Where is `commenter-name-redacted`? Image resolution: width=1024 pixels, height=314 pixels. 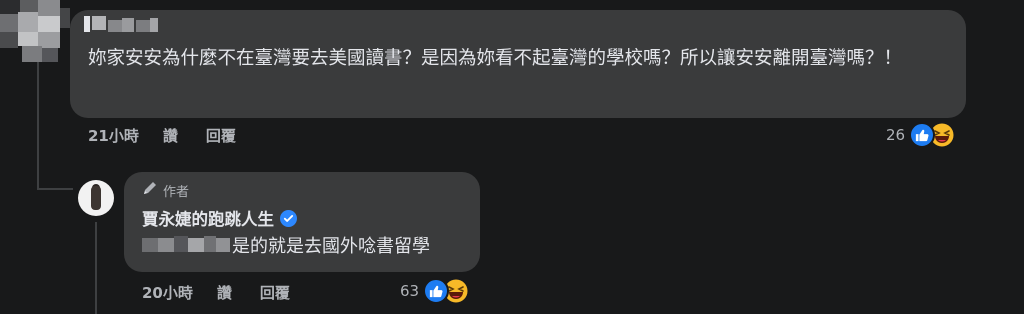
commenter-name-redacted is located at coordinates (122, 24).